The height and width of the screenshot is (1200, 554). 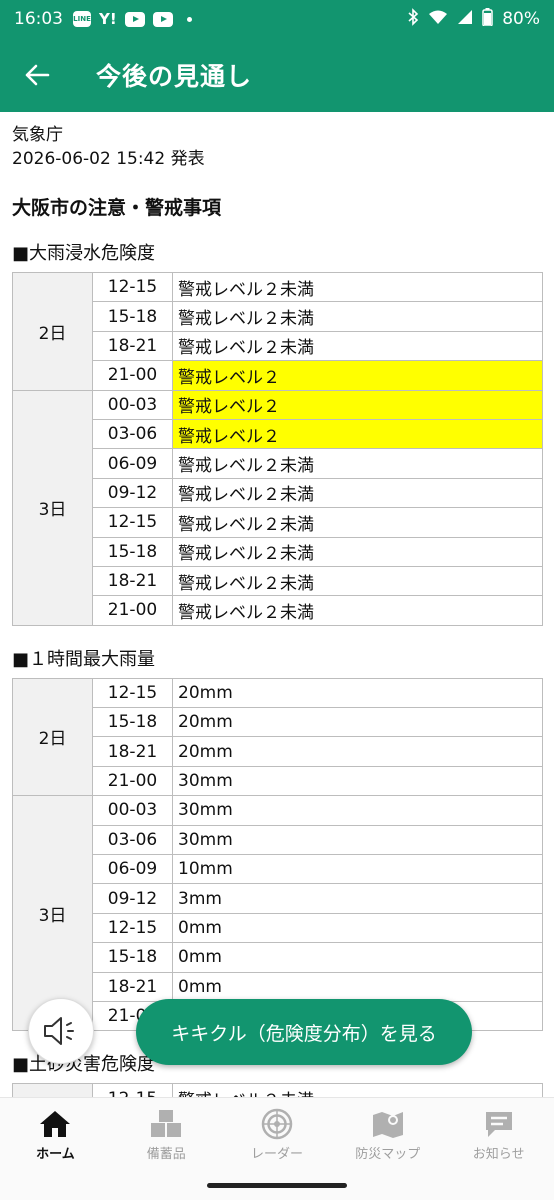 I want to click on forecast-table: 12-15警戒レベル２未満, so click(x=277, y=1090).